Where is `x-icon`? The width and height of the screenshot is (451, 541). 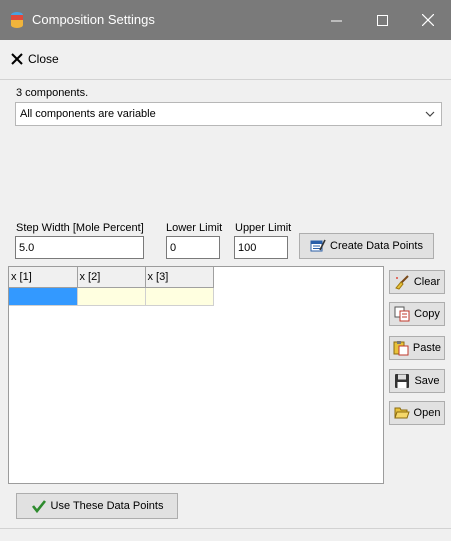
x-icon is located at coordinates (17, 59).